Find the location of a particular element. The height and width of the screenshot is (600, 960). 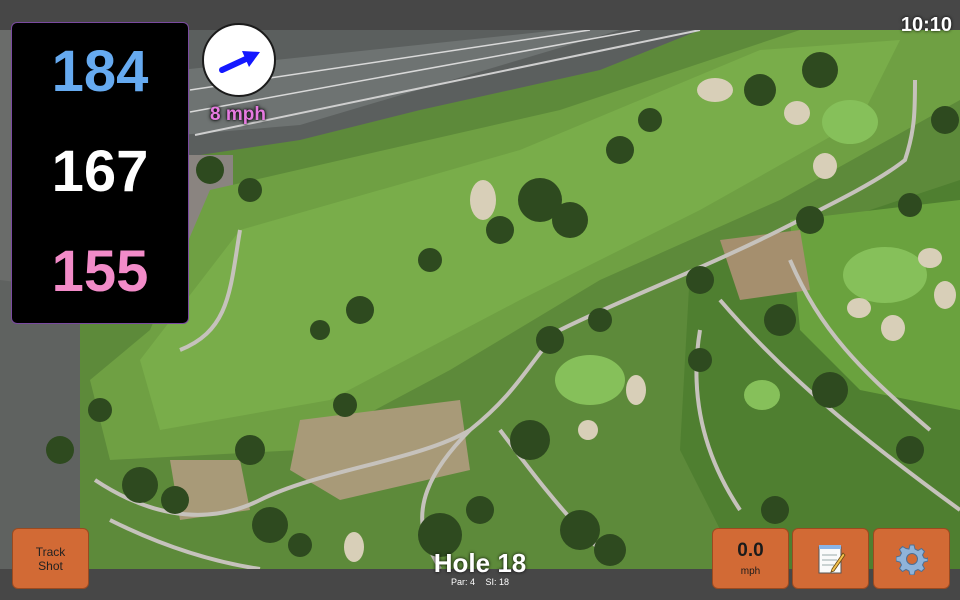

notepad-icon is located at coordinates (832, 558).